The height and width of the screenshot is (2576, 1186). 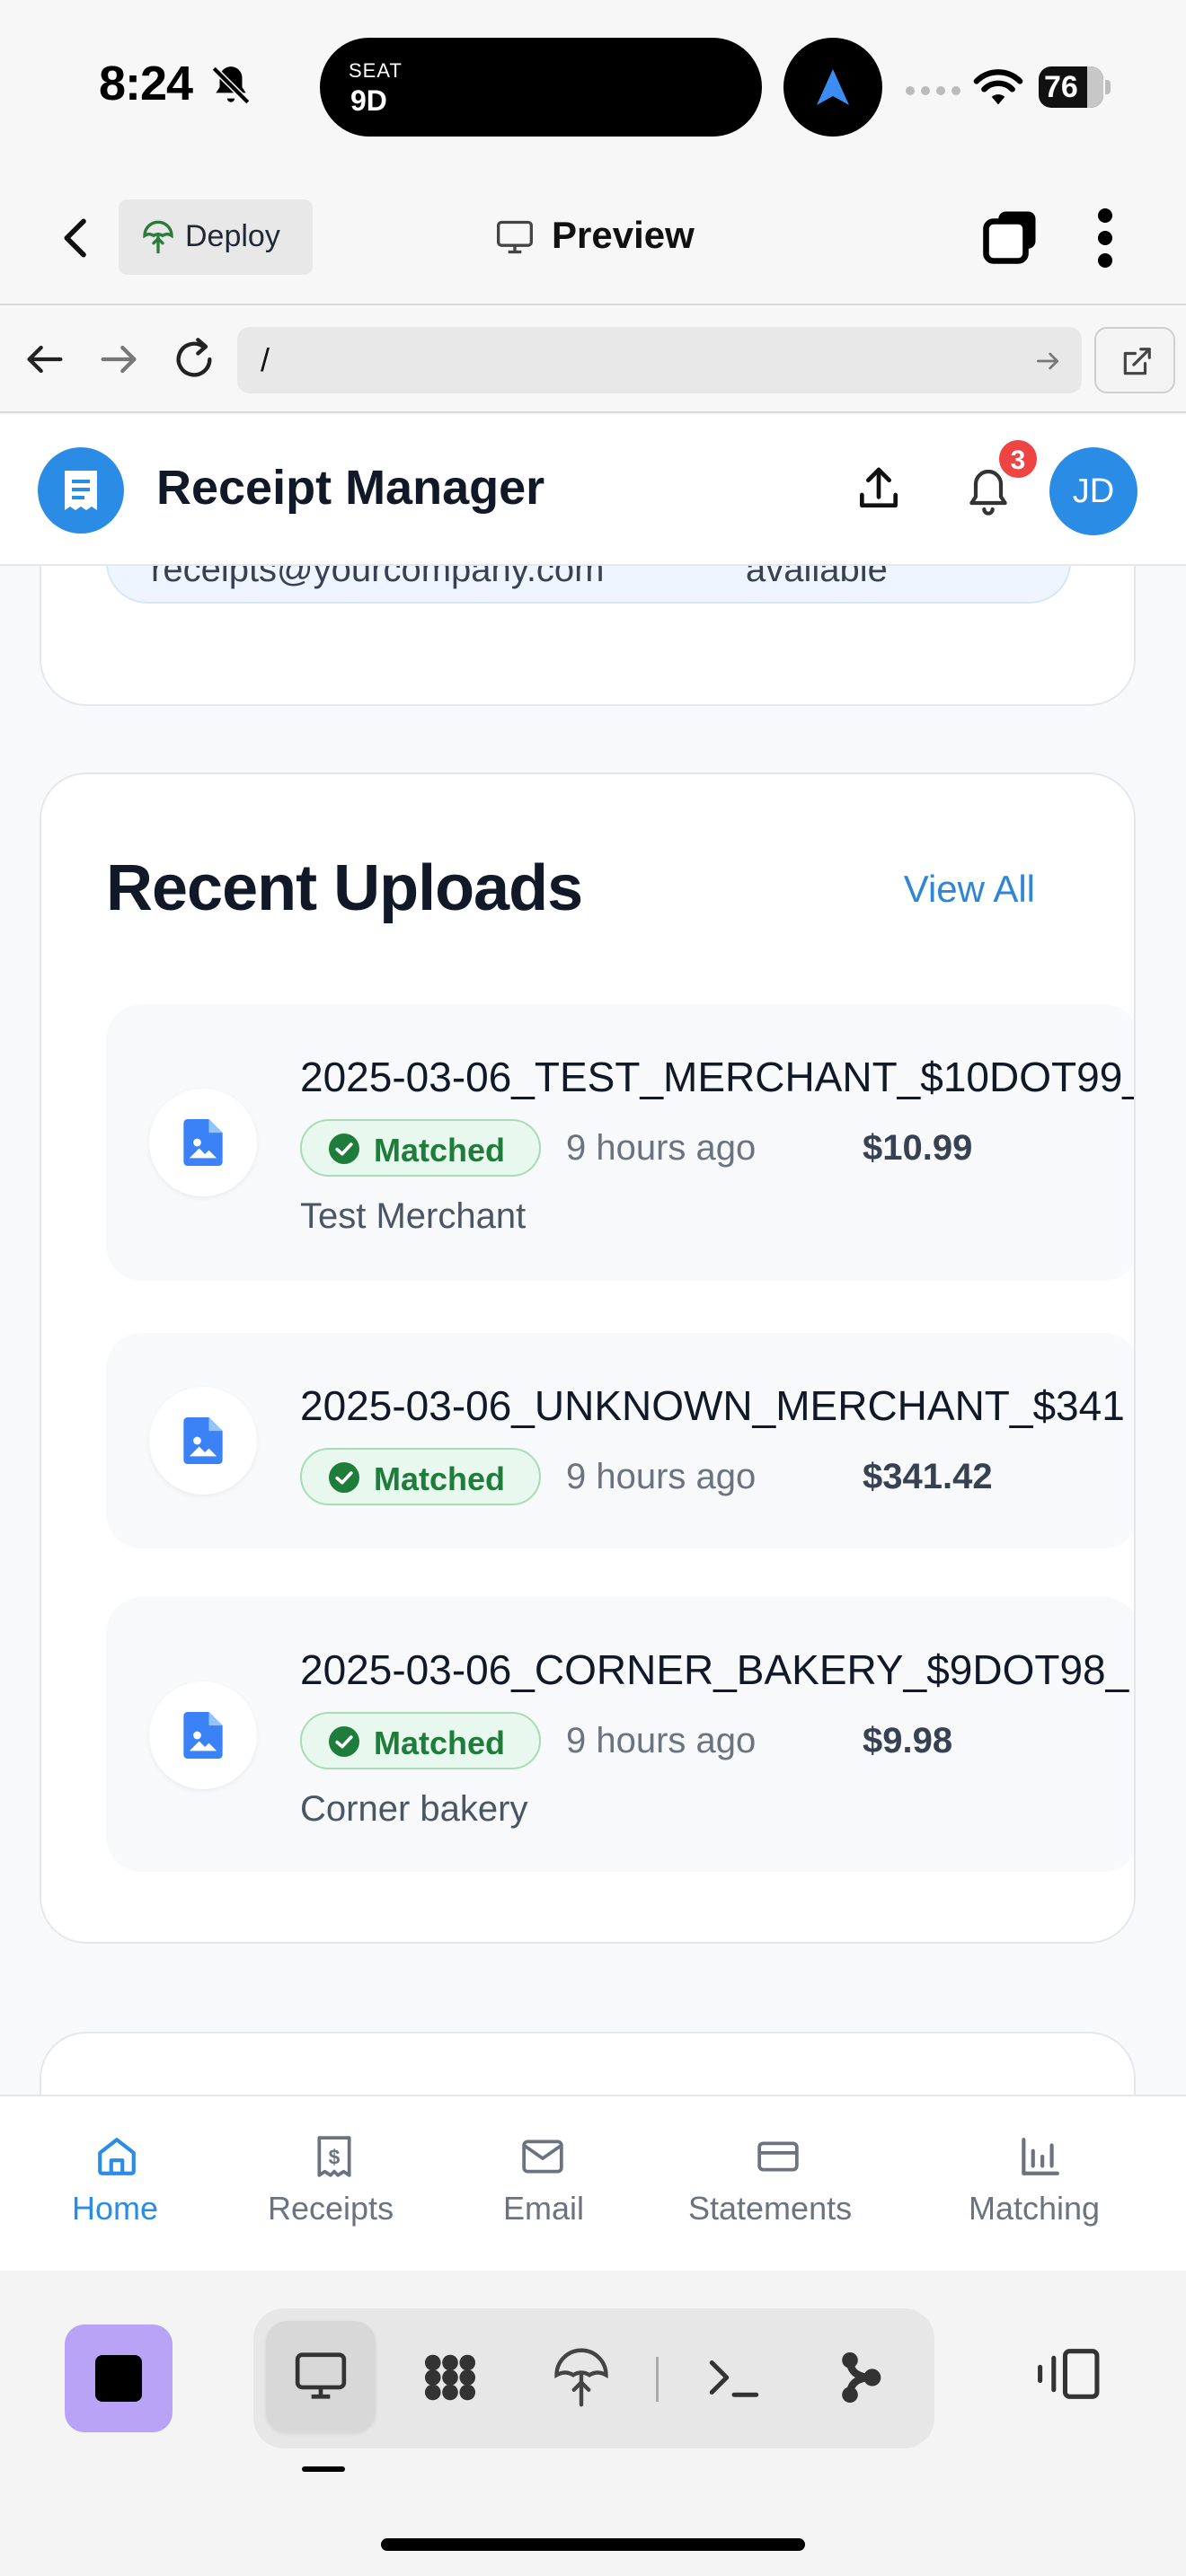 I want to click on status-bar: 8:24 SEAT 9D 76, so click(x=593, y=85).